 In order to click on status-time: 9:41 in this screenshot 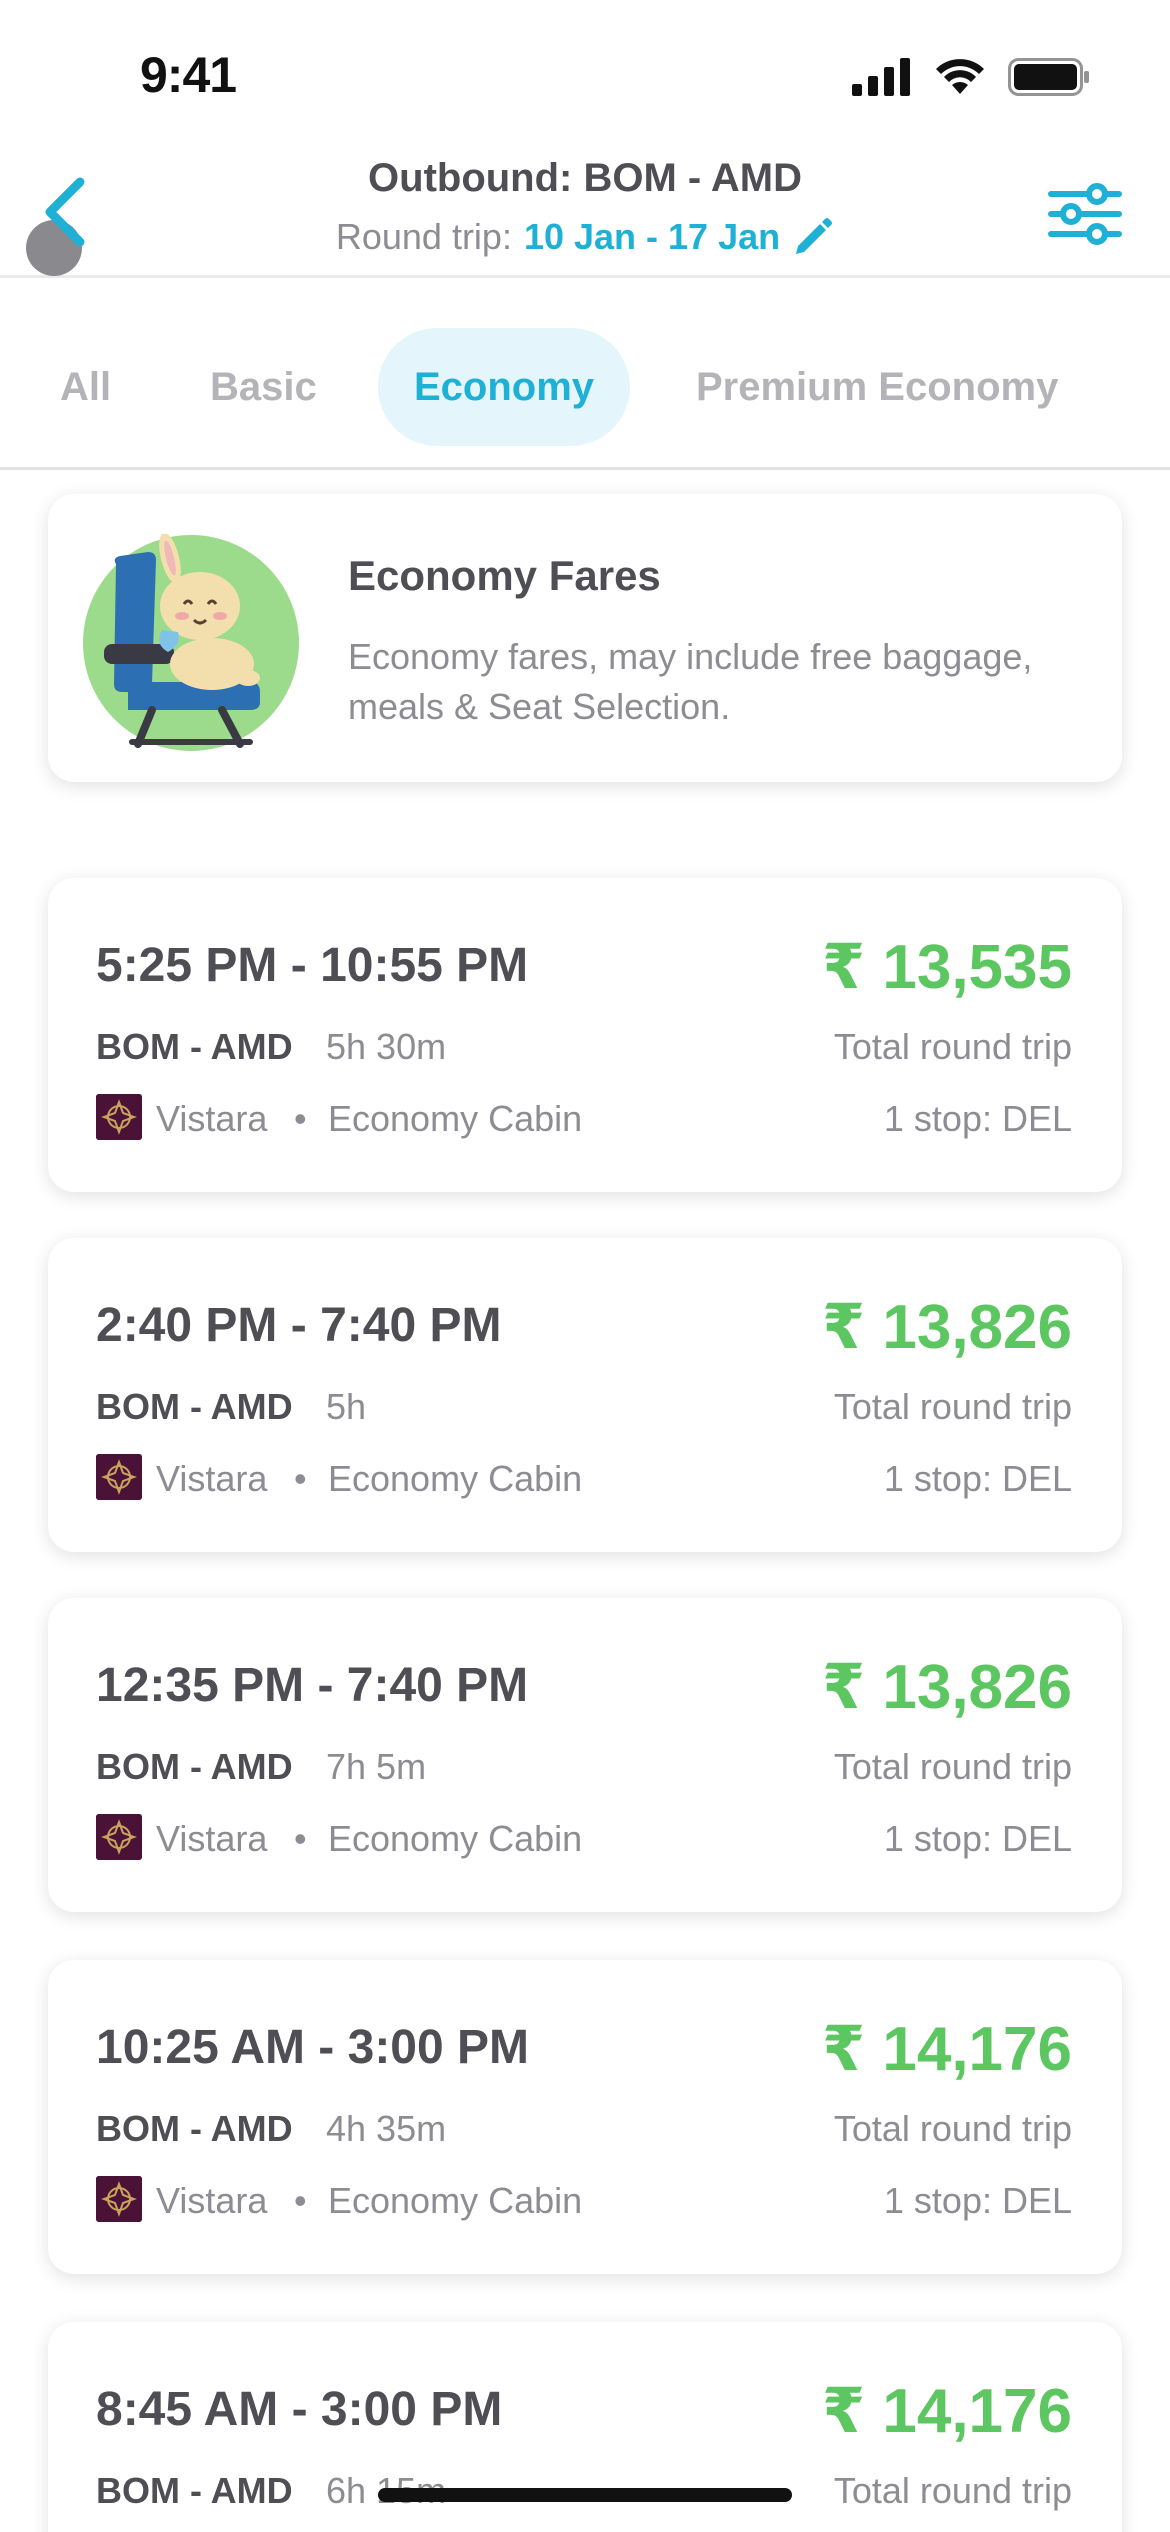, I will do `click(188, 75)`.